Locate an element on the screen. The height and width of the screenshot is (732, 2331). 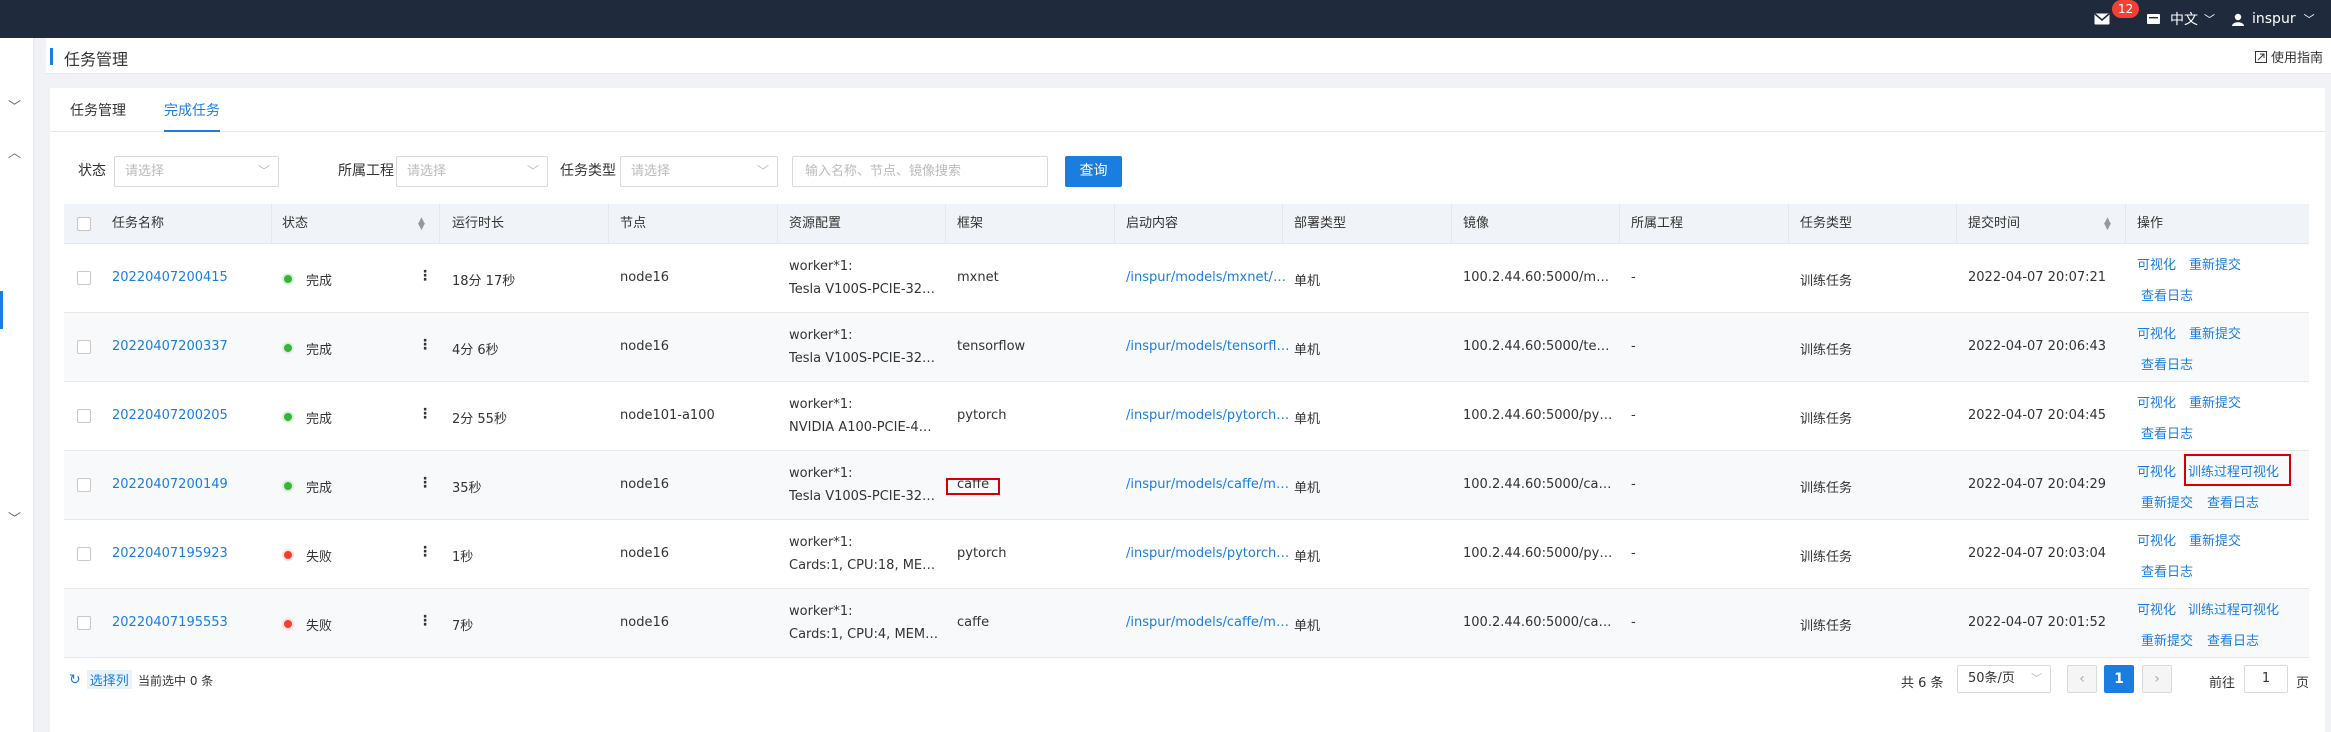
user-menu: inspur ﹀ is located at coordinates (2273, 19).